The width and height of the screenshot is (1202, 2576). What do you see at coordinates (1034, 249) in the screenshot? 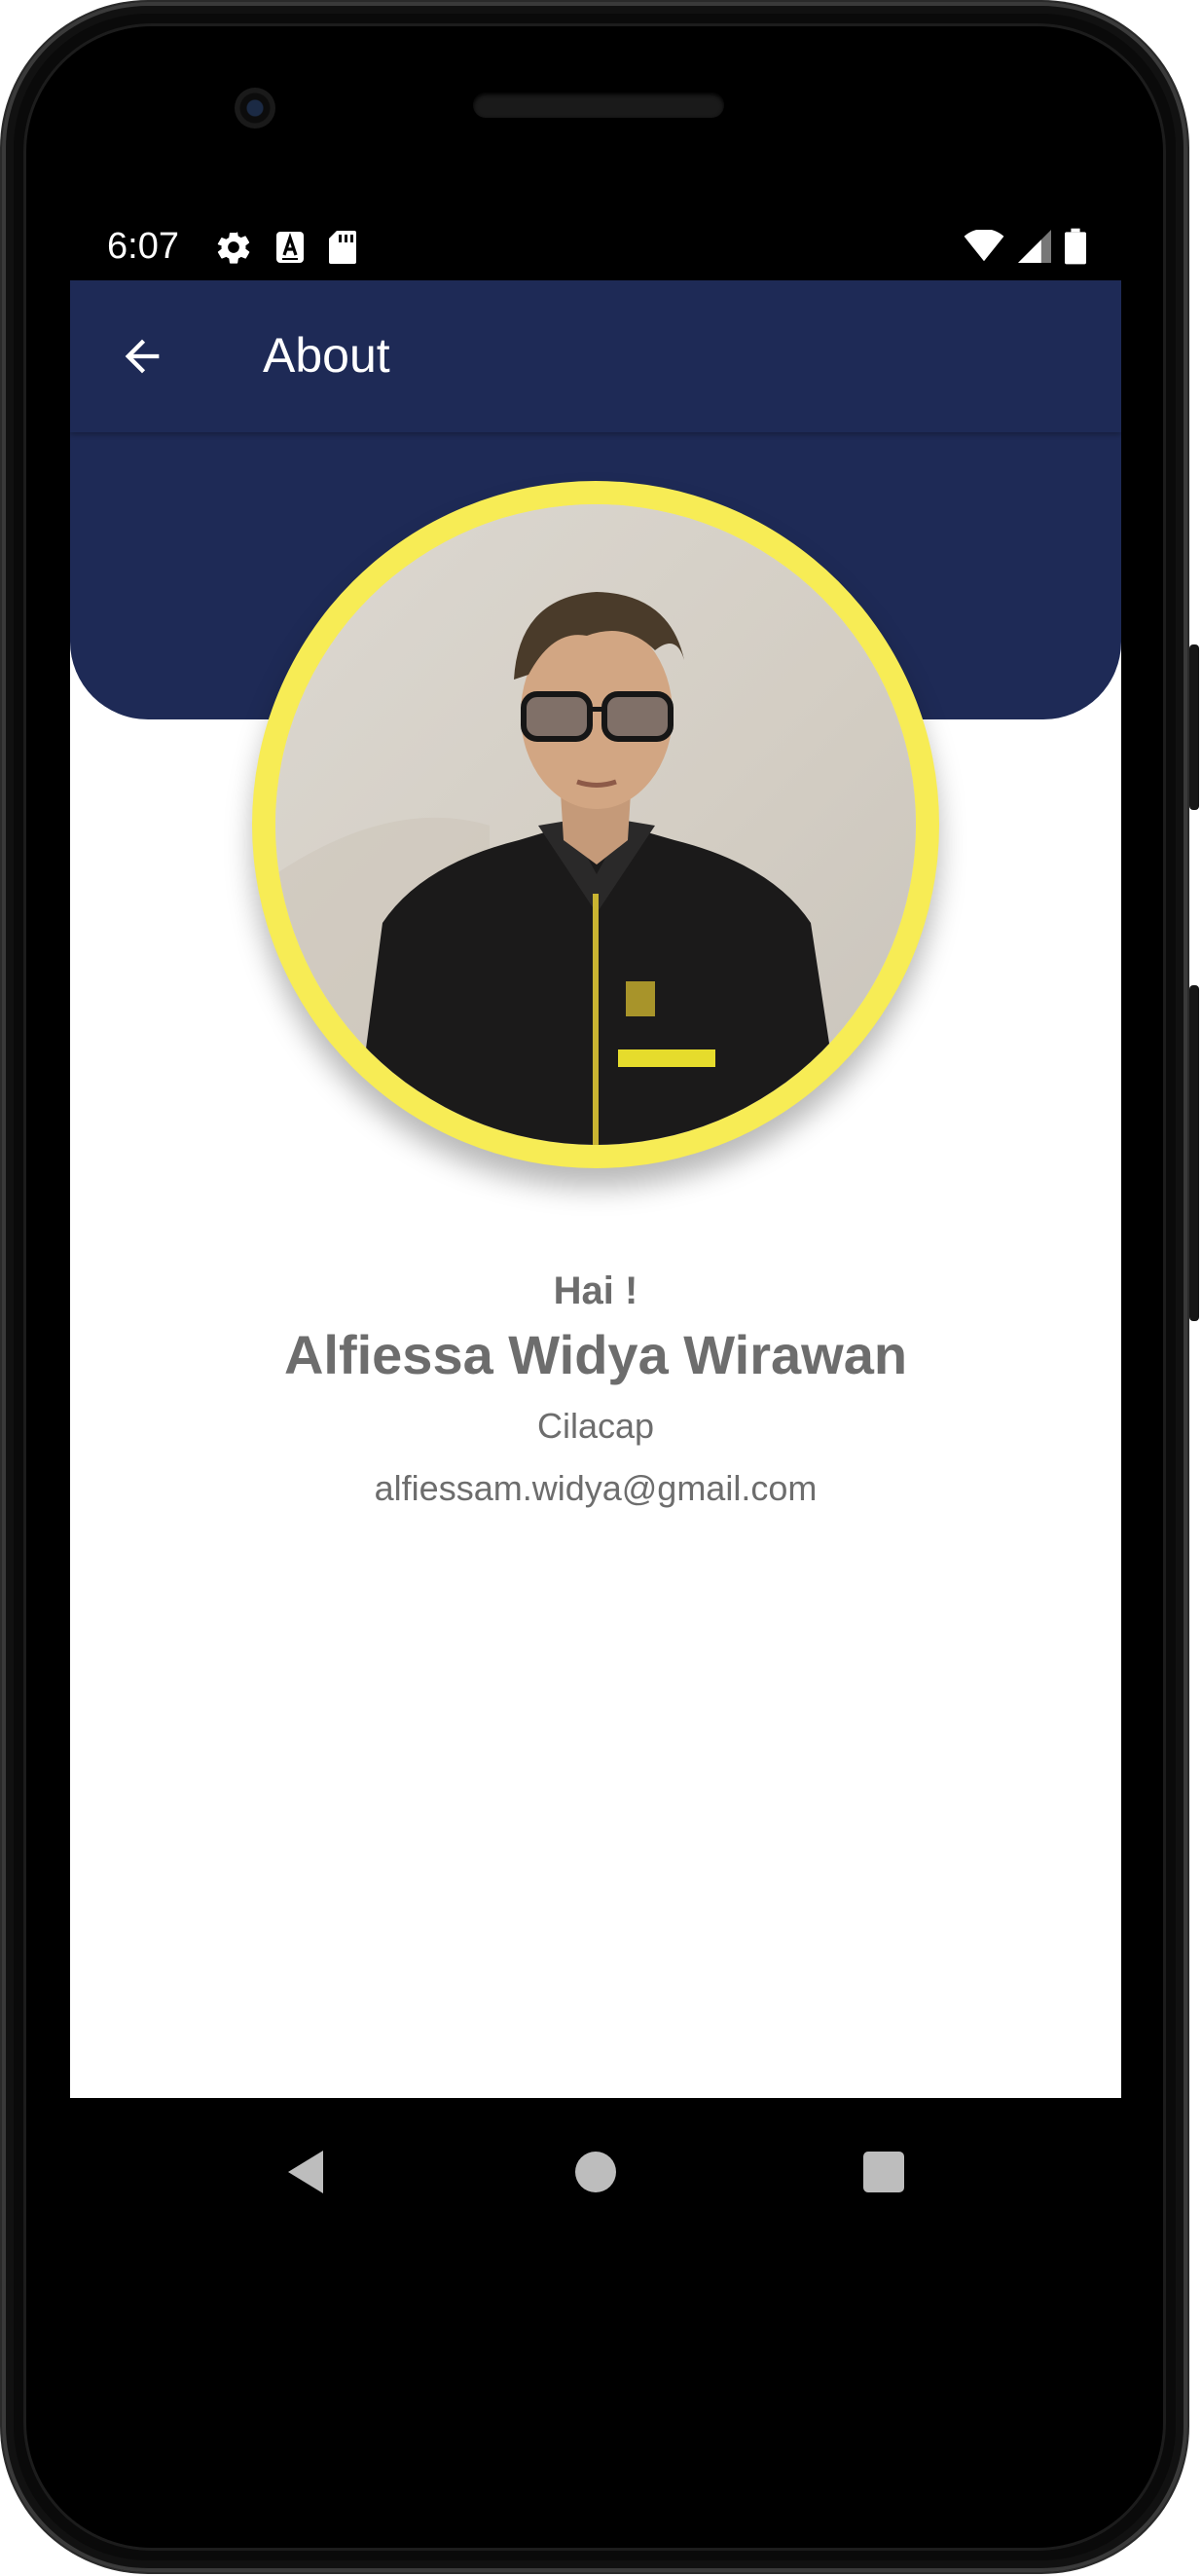
I see `signal-icon` at bounding box center [1034, 249].